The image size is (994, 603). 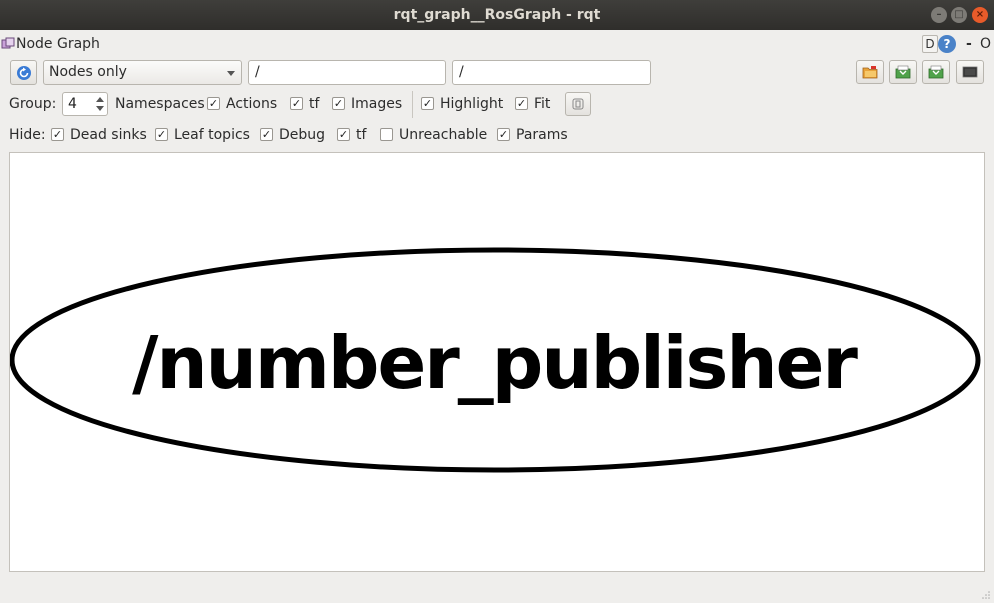 What do you see at coordinates (427, 103) in the screenshot?
I see `highlight-checkbox: ✓` at bounding box center [427, 103].